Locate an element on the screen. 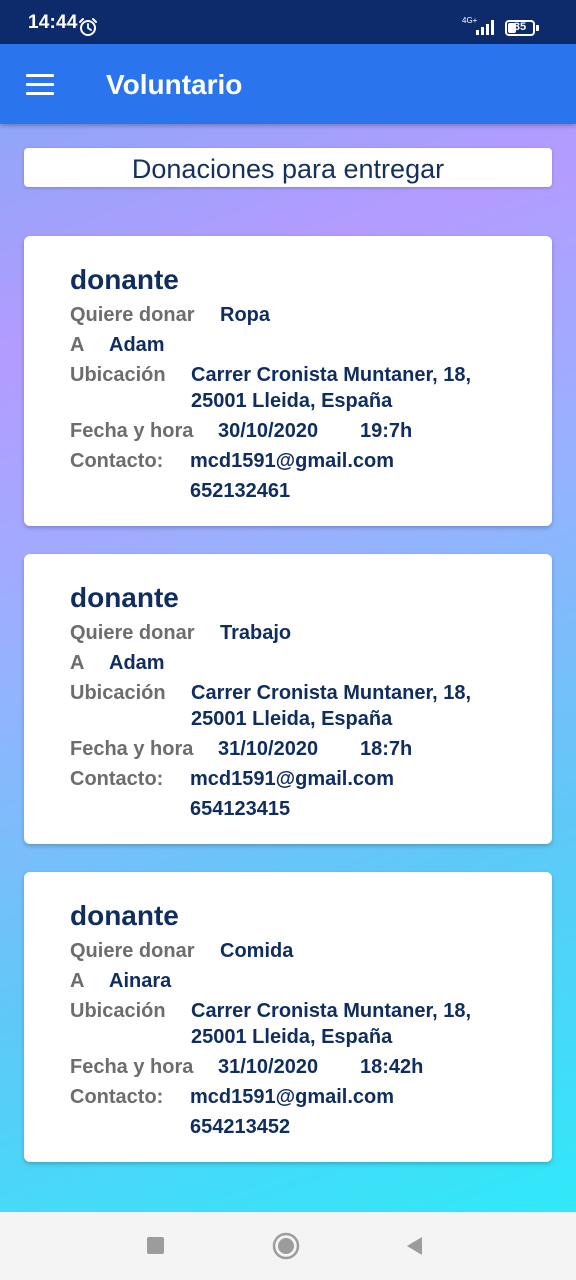 The width and height of the screenshot is (576, 1280). app-title: Voluntario is located at coordinates (174, 84).